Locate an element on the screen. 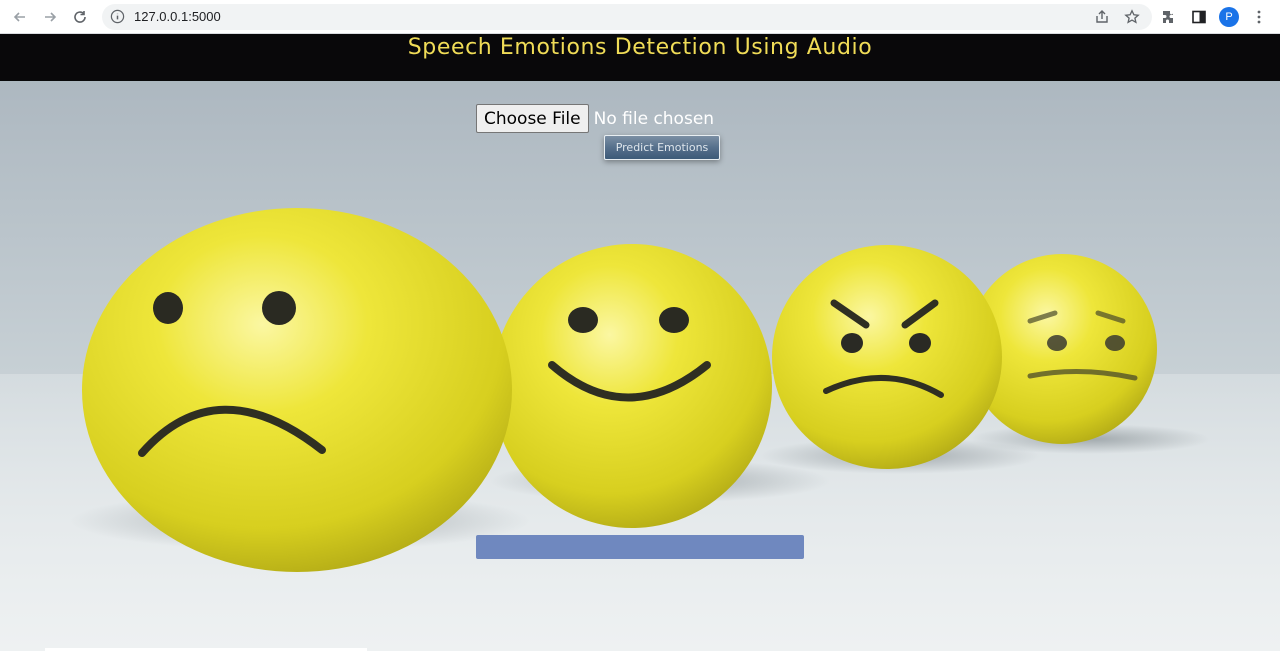  angry-emoji is located at coordinates (887, 357).